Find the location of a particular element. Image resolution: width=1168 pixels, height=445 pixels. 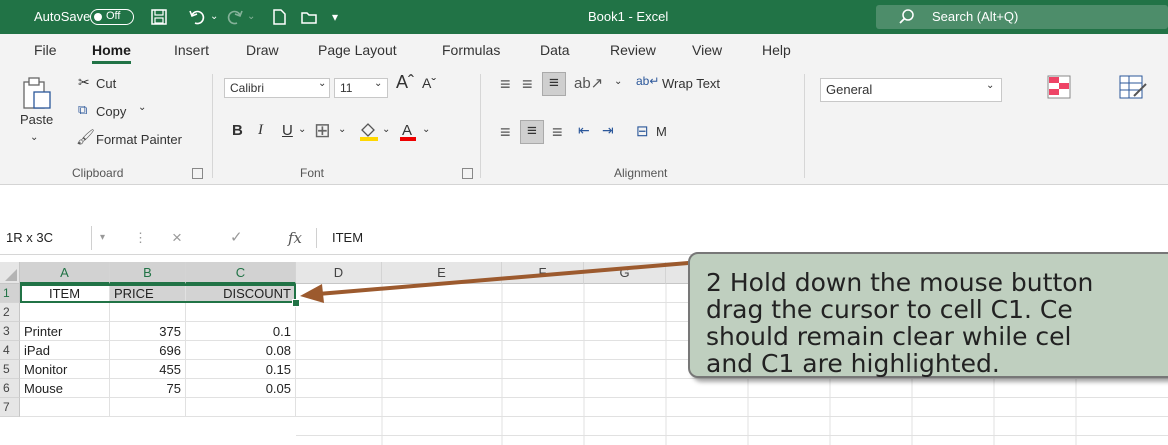

row-header: 5 is located at coordinates (10, 369).